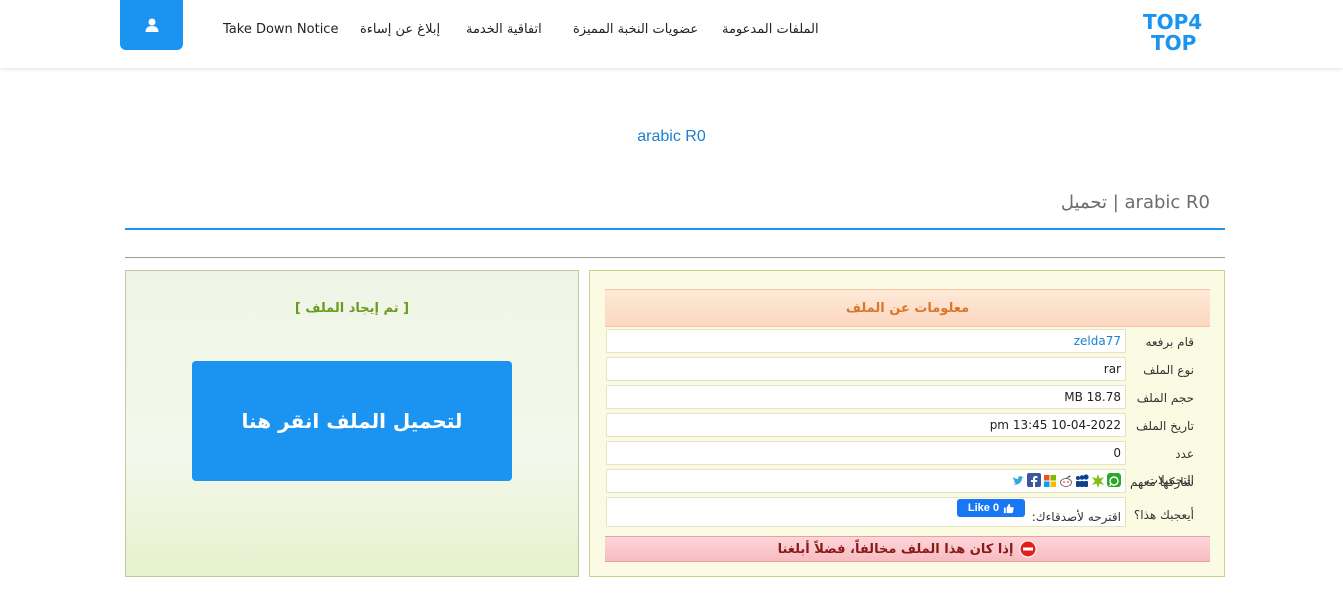 This screenshot has width=1343, height=598. I want to click on nav-terms-of-service: اتفاقية الخدمة, so click(504, 29).